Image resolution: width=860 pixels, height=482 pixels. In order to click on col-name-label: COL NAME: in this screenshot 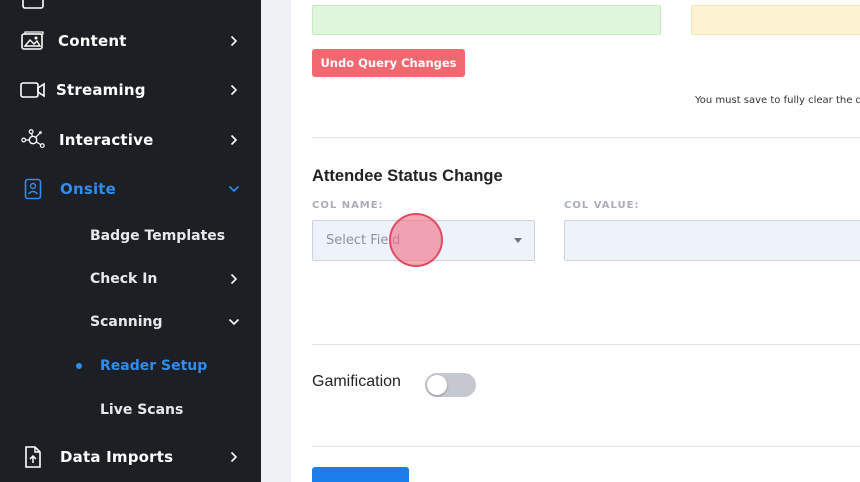, I will do `click(348, 205)`.